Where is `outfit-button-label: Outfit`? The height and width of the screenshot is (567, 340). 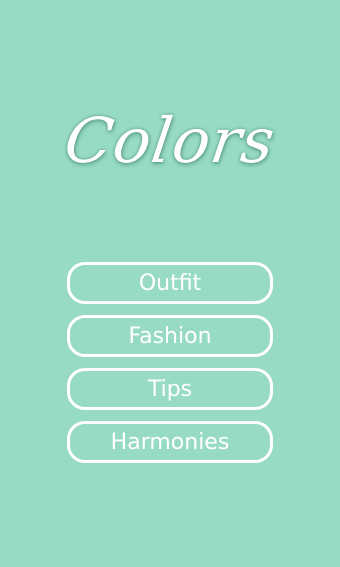 outfit-button-label: Outfit is located at coordinates (170, 283).